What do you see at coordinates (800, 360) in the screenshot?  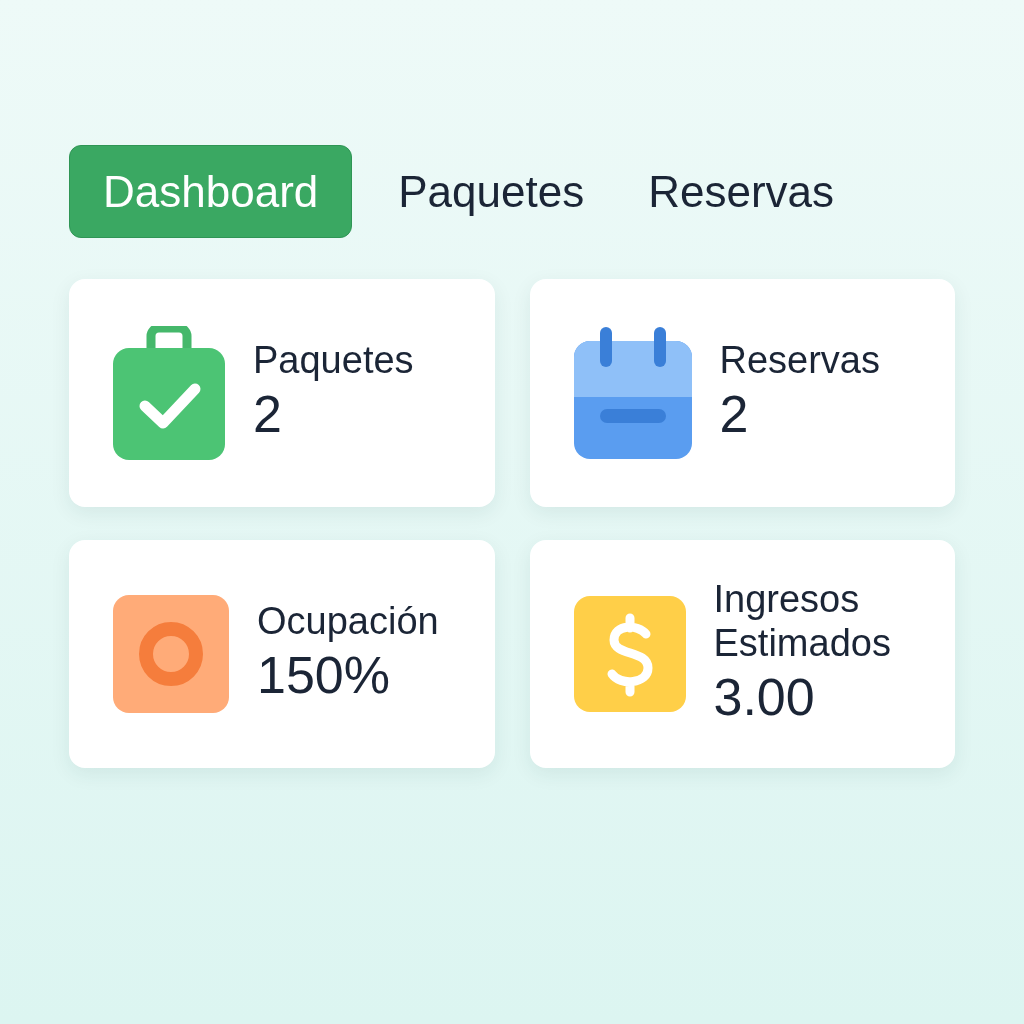 I see `stat-label: Reservas` at bounding box center [800, 360].